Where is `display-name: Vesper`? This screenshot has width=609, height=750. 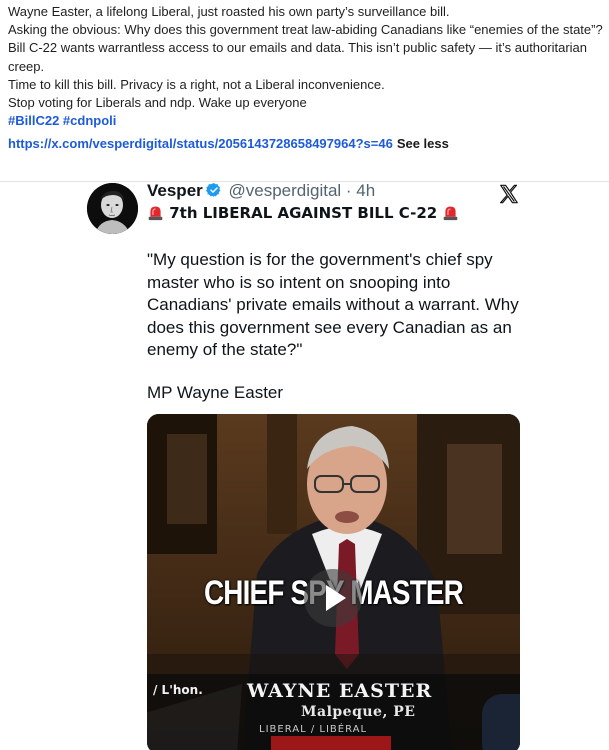 display-name: Vesper is located at coordinates (175, 190).